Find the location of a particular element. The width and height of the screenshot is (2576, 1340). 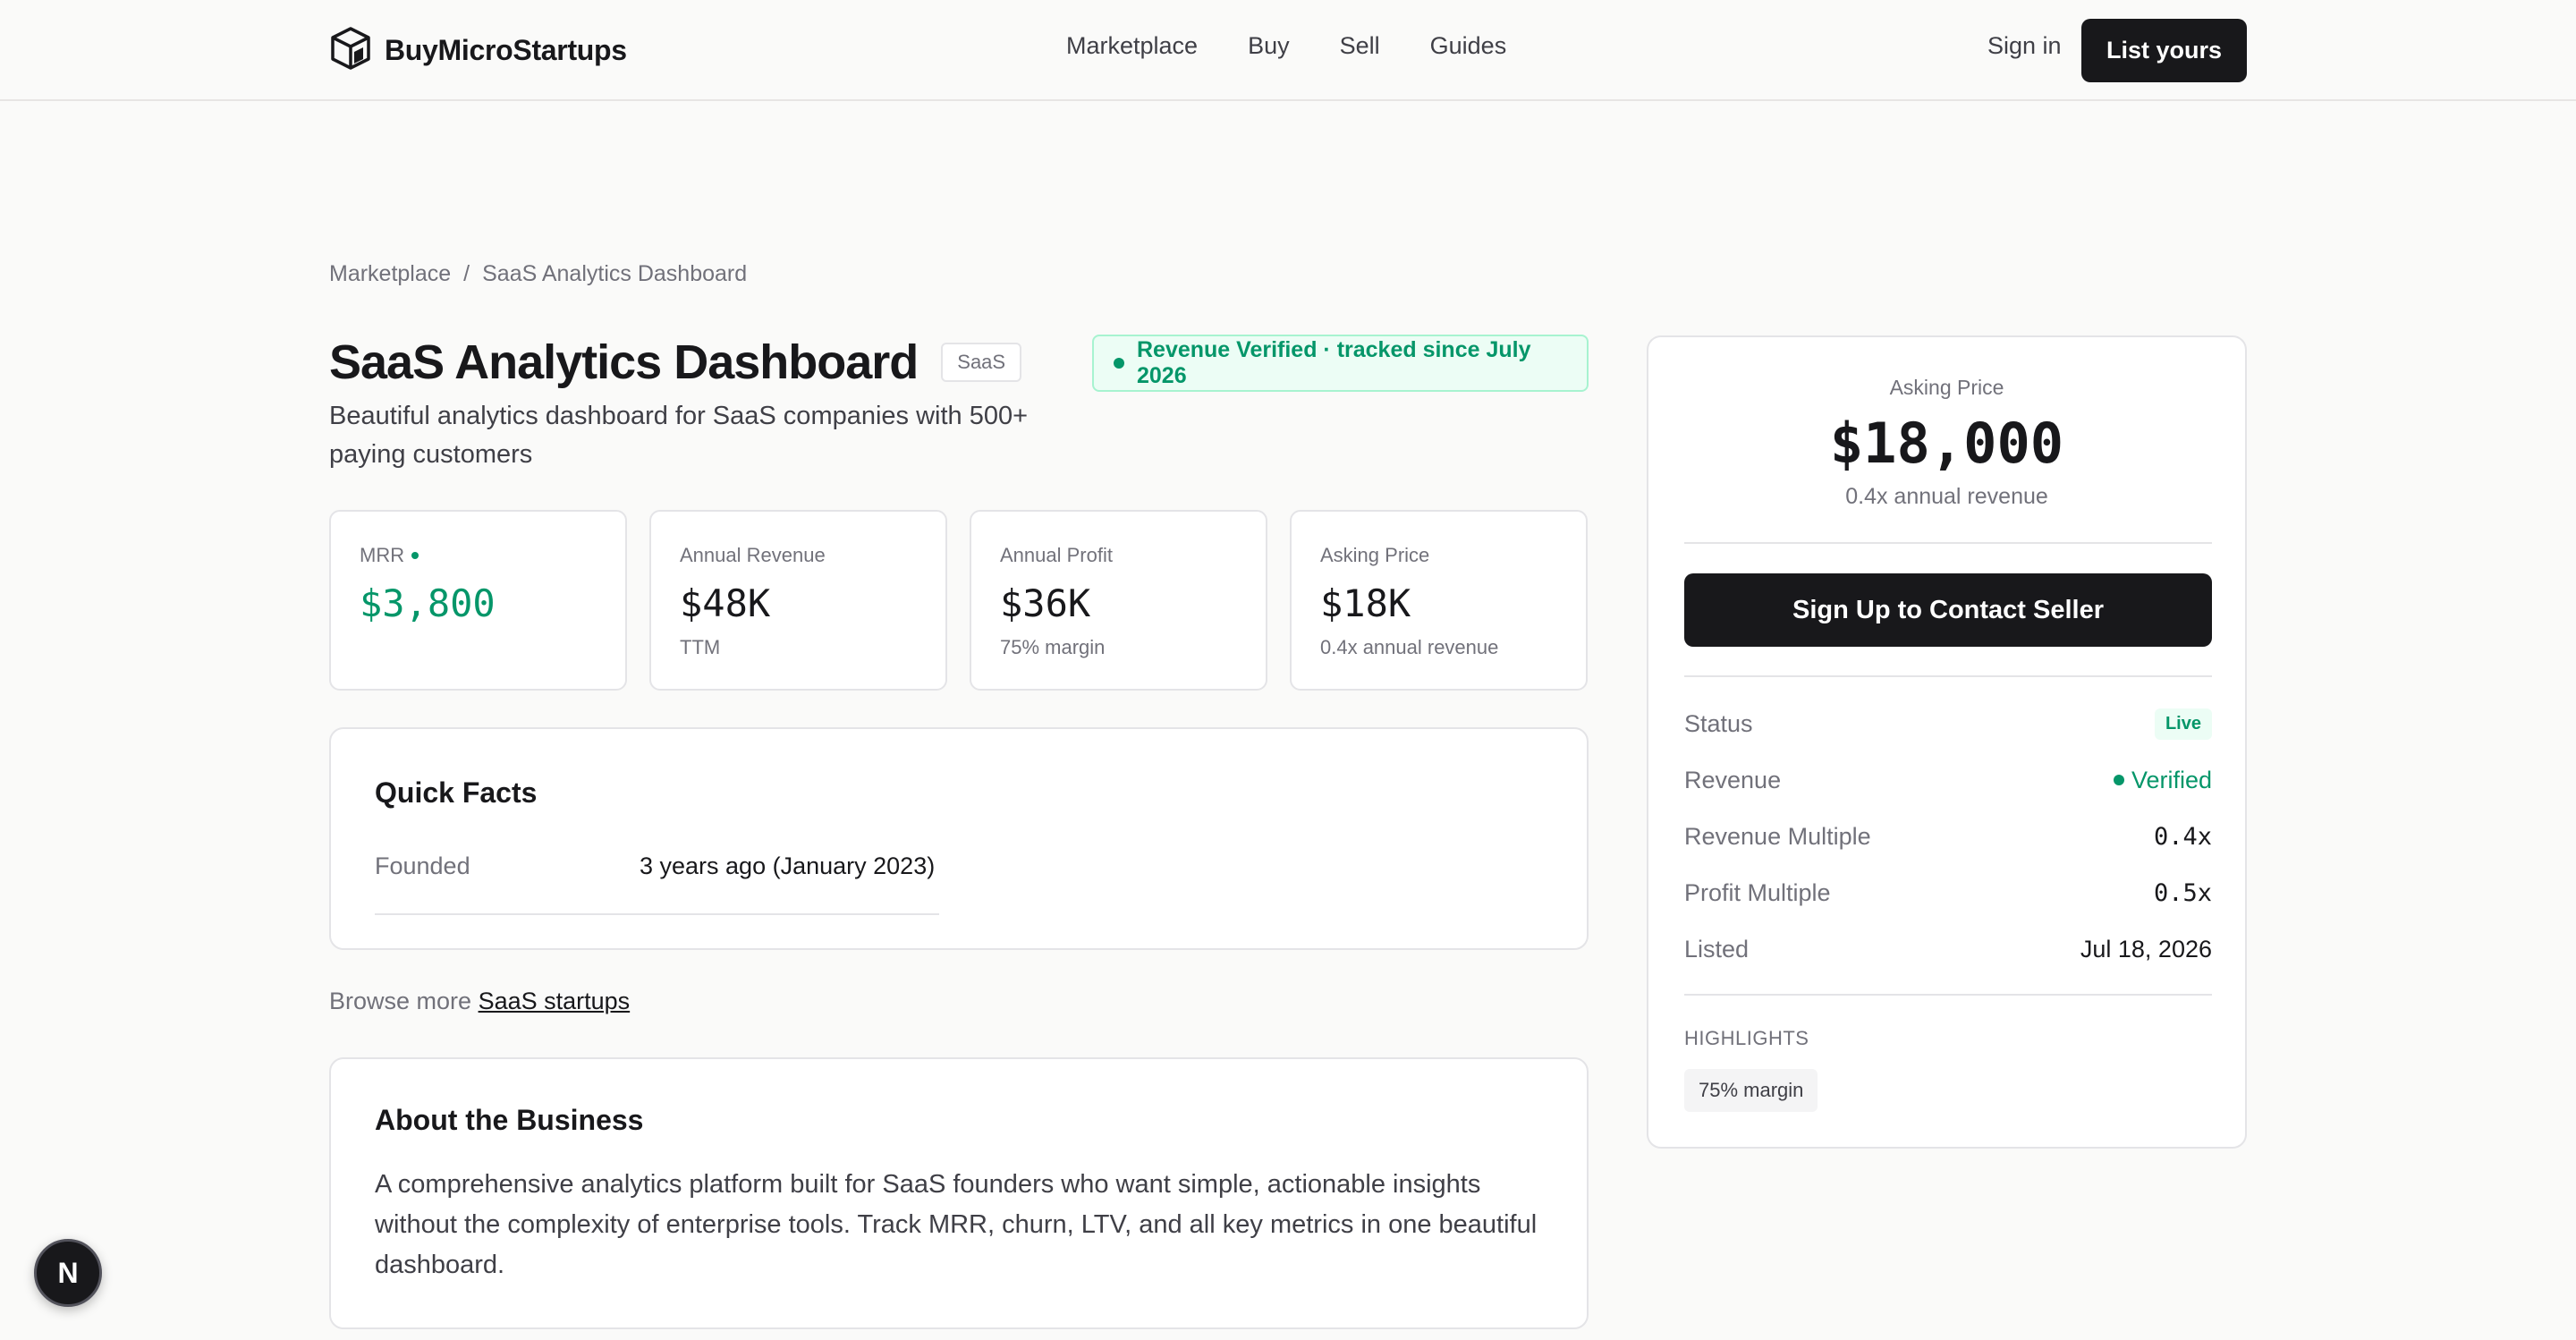

asking-price-sub: 0.4x annual revenue is located at coordinates (1946, 496).